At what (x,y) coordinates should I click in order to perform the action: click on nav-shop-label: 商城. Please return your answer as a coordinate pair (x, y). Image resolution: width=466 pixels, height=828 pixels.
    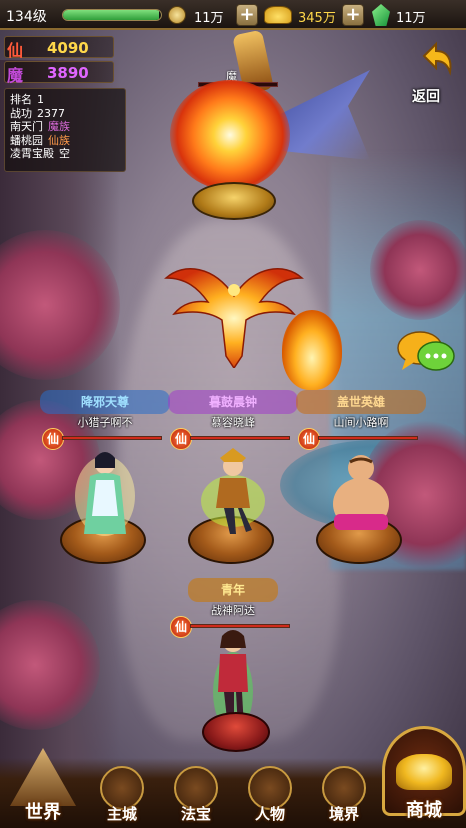
    Looking at the image, I should click on (424, 810).